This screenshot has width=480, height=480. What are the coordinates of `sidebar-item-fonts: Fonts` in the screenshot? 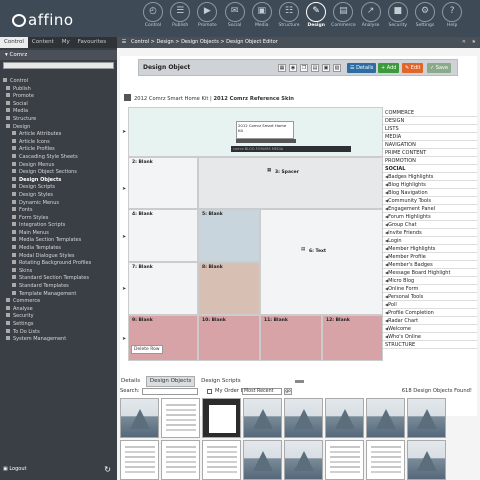 It's located at (58, 211).